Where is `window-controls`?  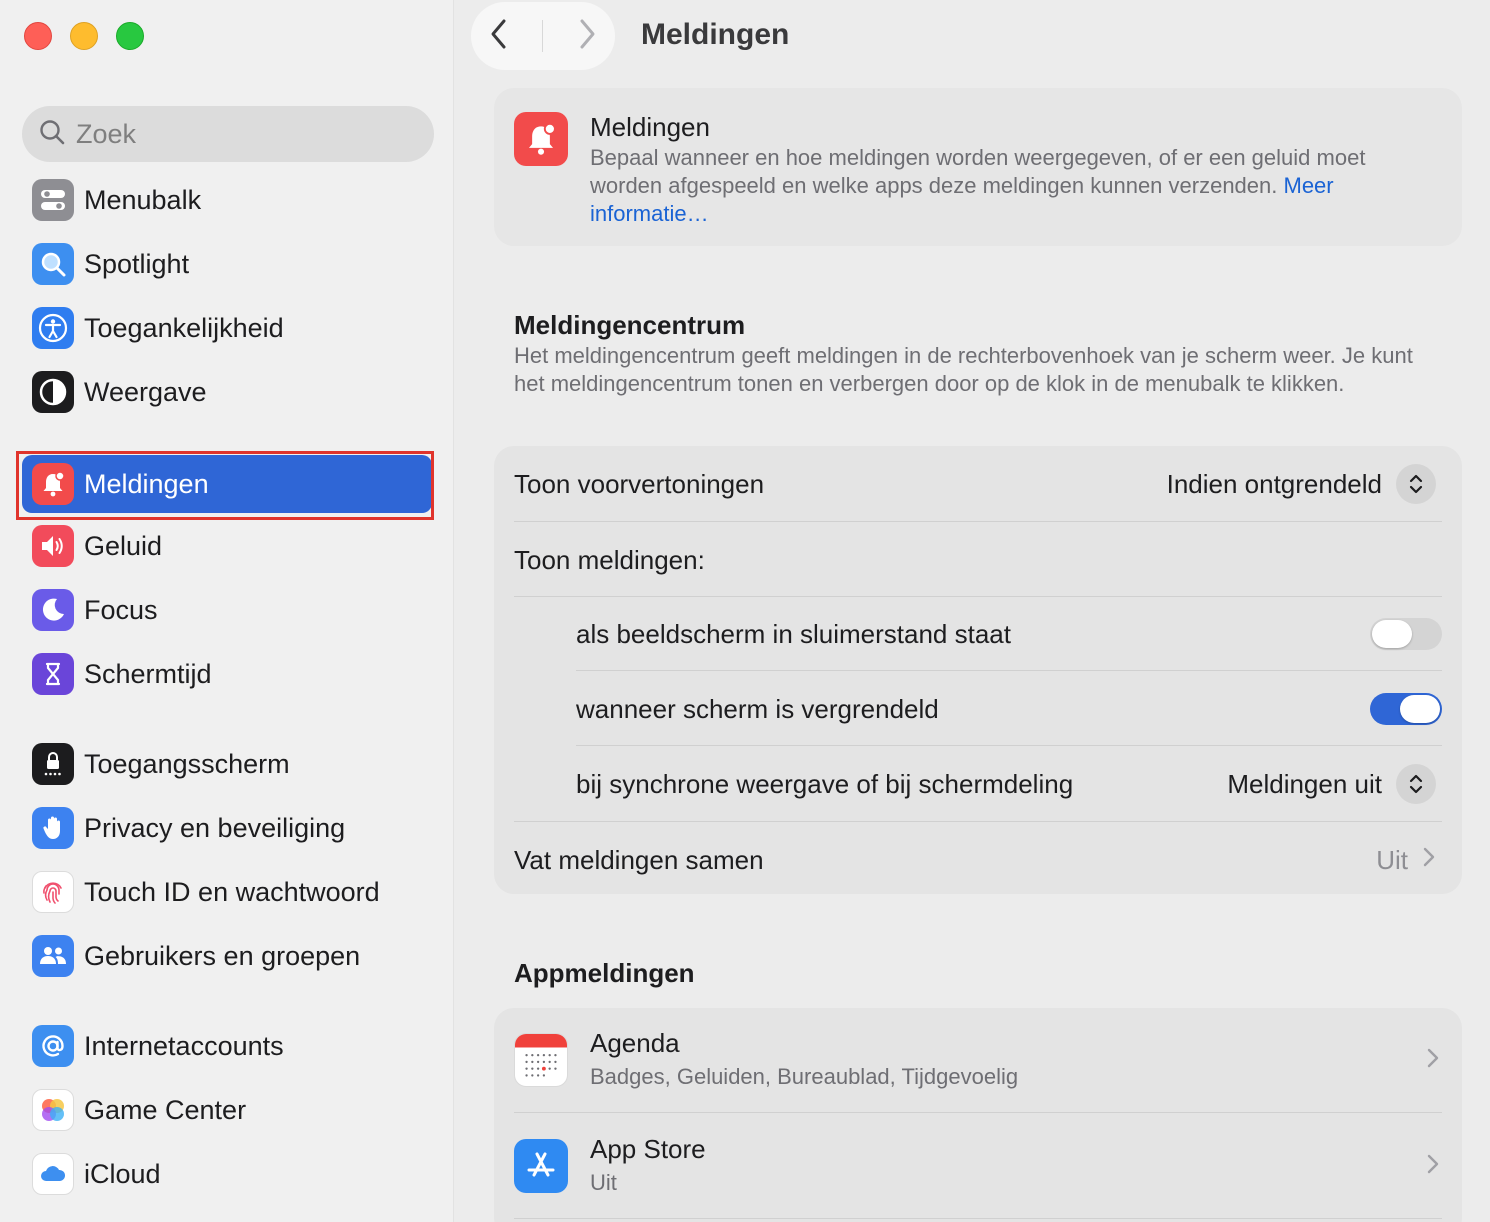 window-controls is located at coordinates (84, 36).